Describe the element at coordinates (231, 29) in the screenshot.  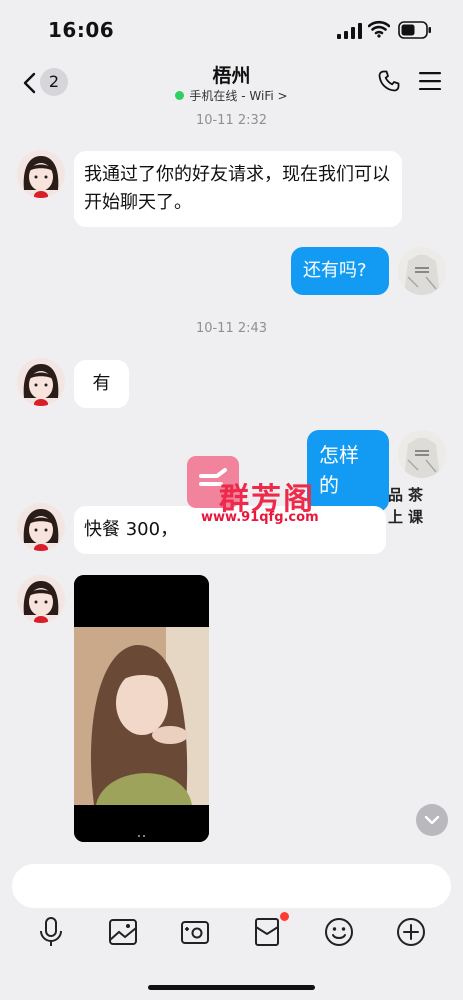
I see `status-bar: 16:06` at that location.